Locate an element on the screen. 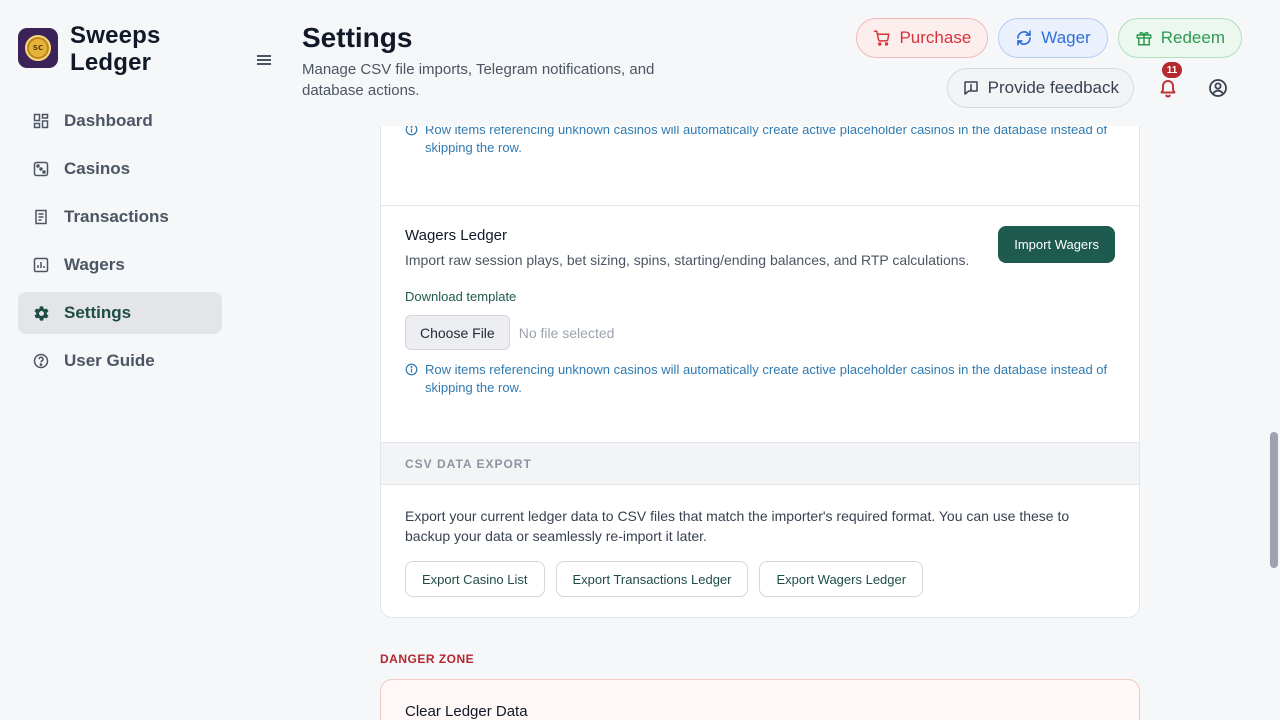  export-transactions-button: Export Transactions Ledger is located at coordinates (652, 579).